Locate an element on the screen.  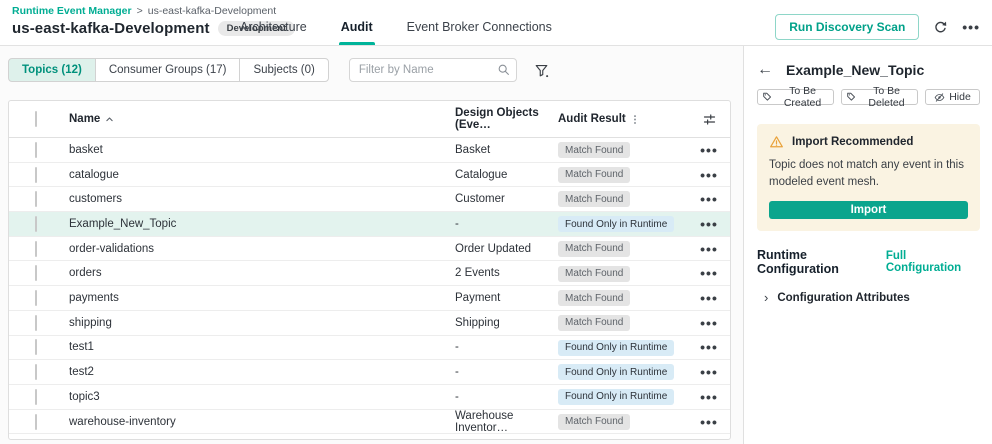
refresh-icon is located at coordinates (940, 27).